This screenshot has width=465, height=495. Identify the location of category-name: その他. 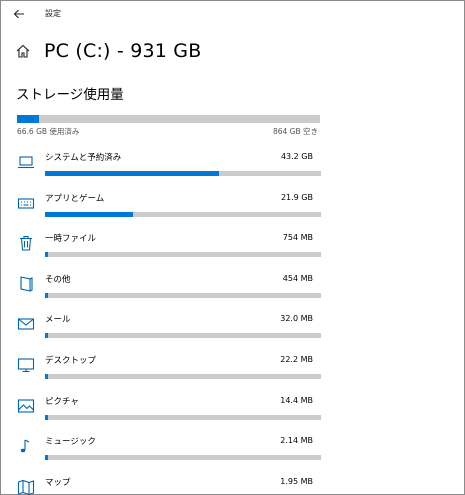
(58, 279).